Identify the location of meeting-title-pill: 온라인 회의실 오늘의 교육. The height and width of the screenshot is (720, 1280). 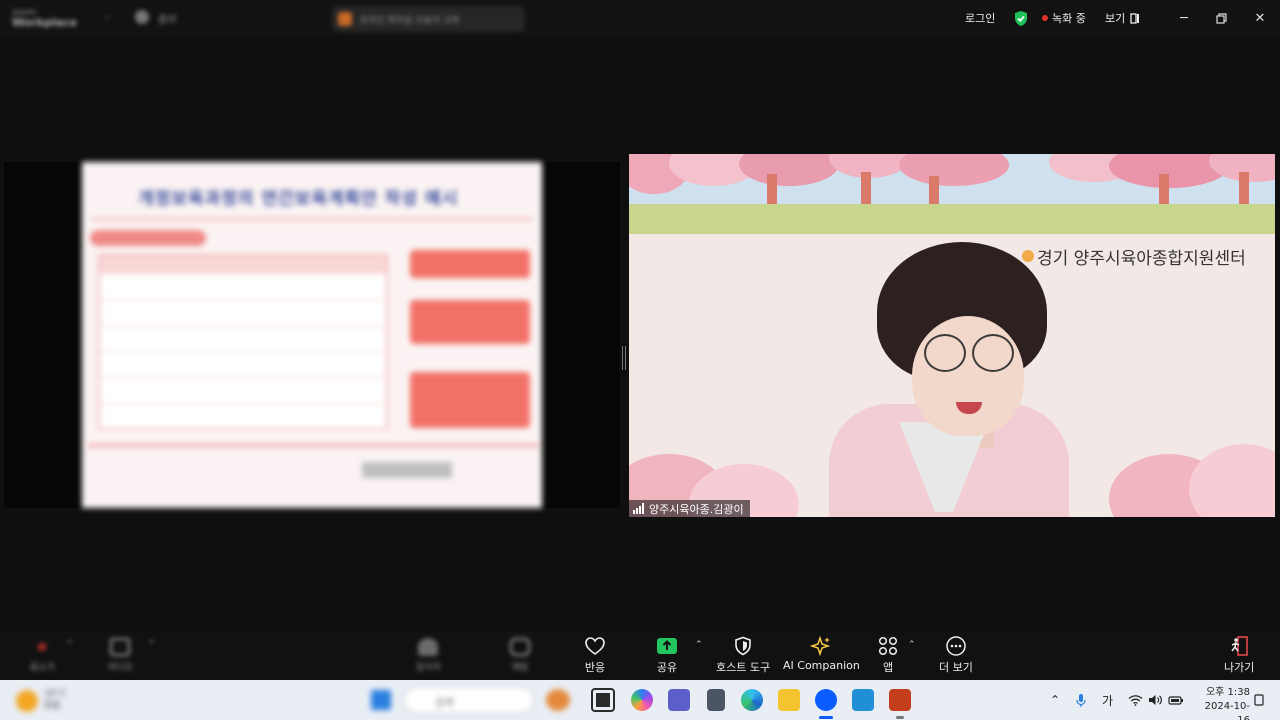
(428, 19).